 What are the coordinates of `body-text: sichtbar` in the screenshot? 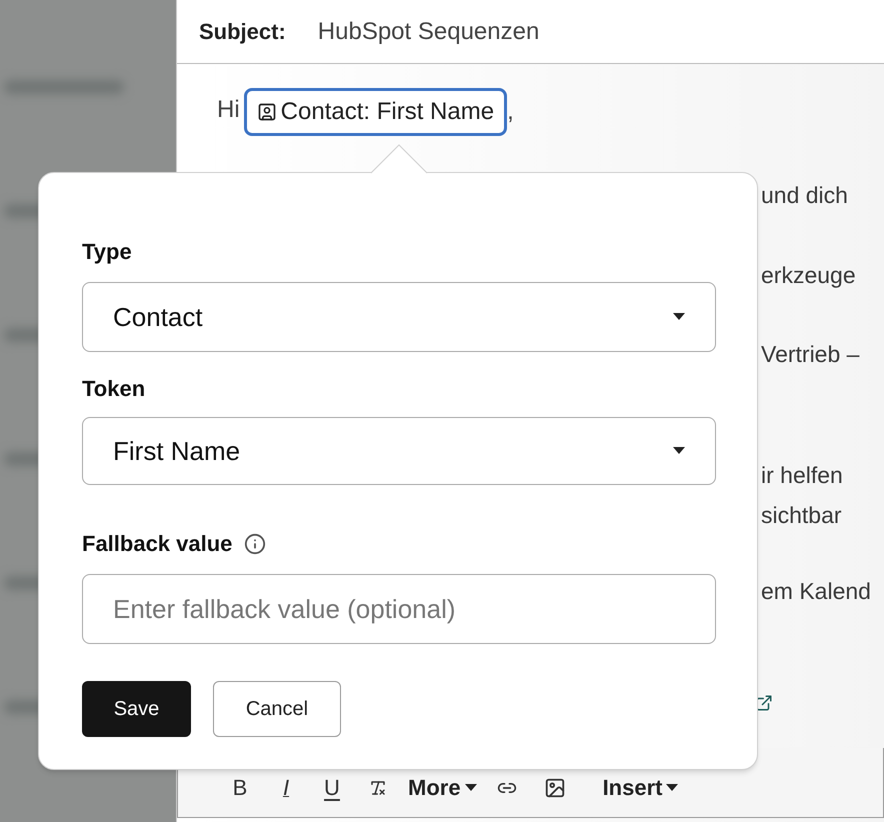 It's located at (802, 515).